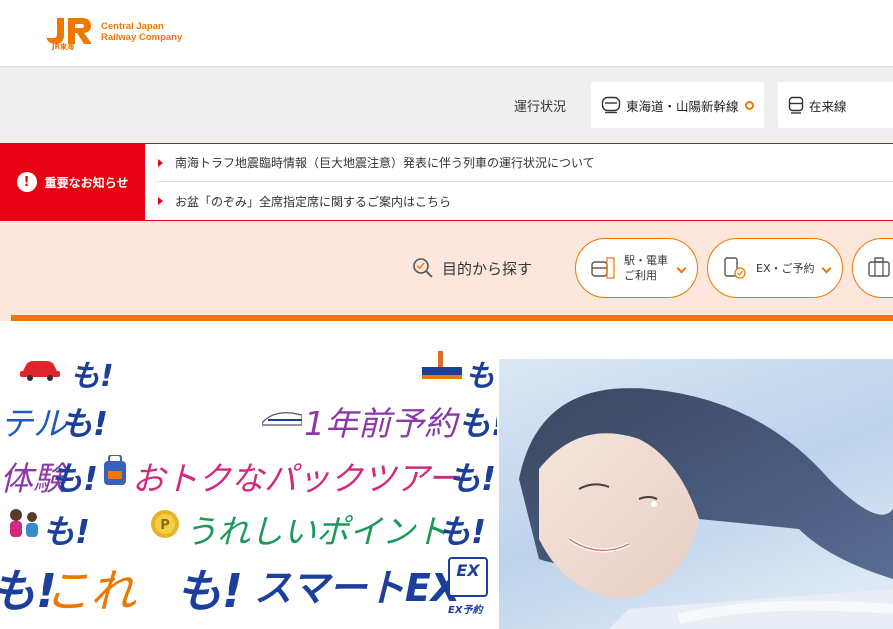 The image size is (893, 629). I want to click on shinkansen-icon, so click(611, 105).